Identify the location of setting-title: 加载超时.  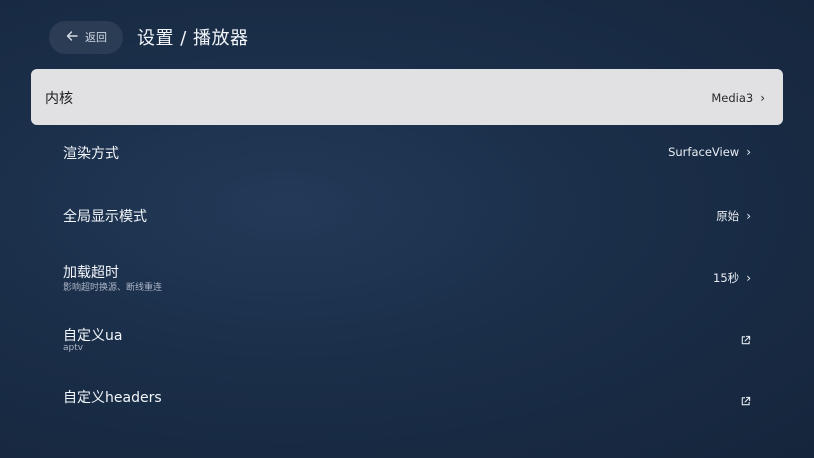
(91, 273).